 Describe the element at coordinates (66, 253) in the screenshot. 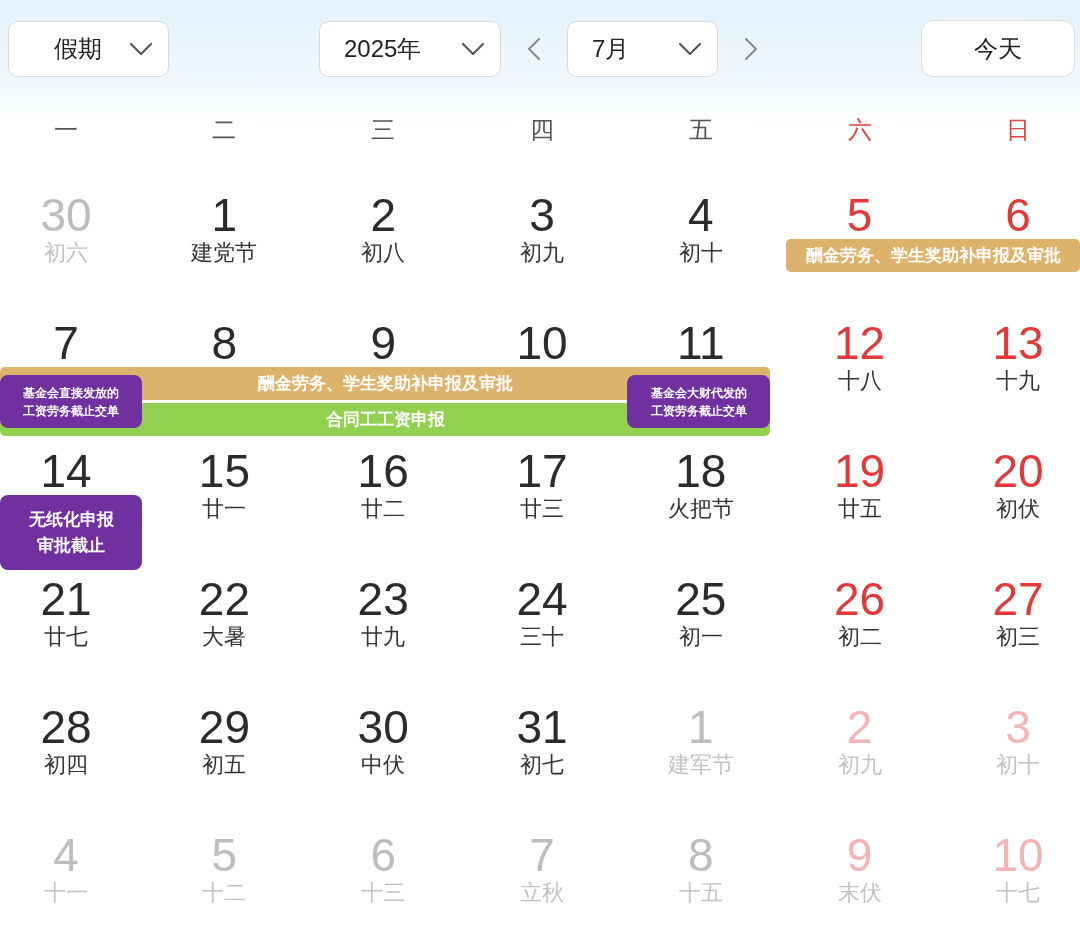

I see `lunar-date: 初六` at that location.